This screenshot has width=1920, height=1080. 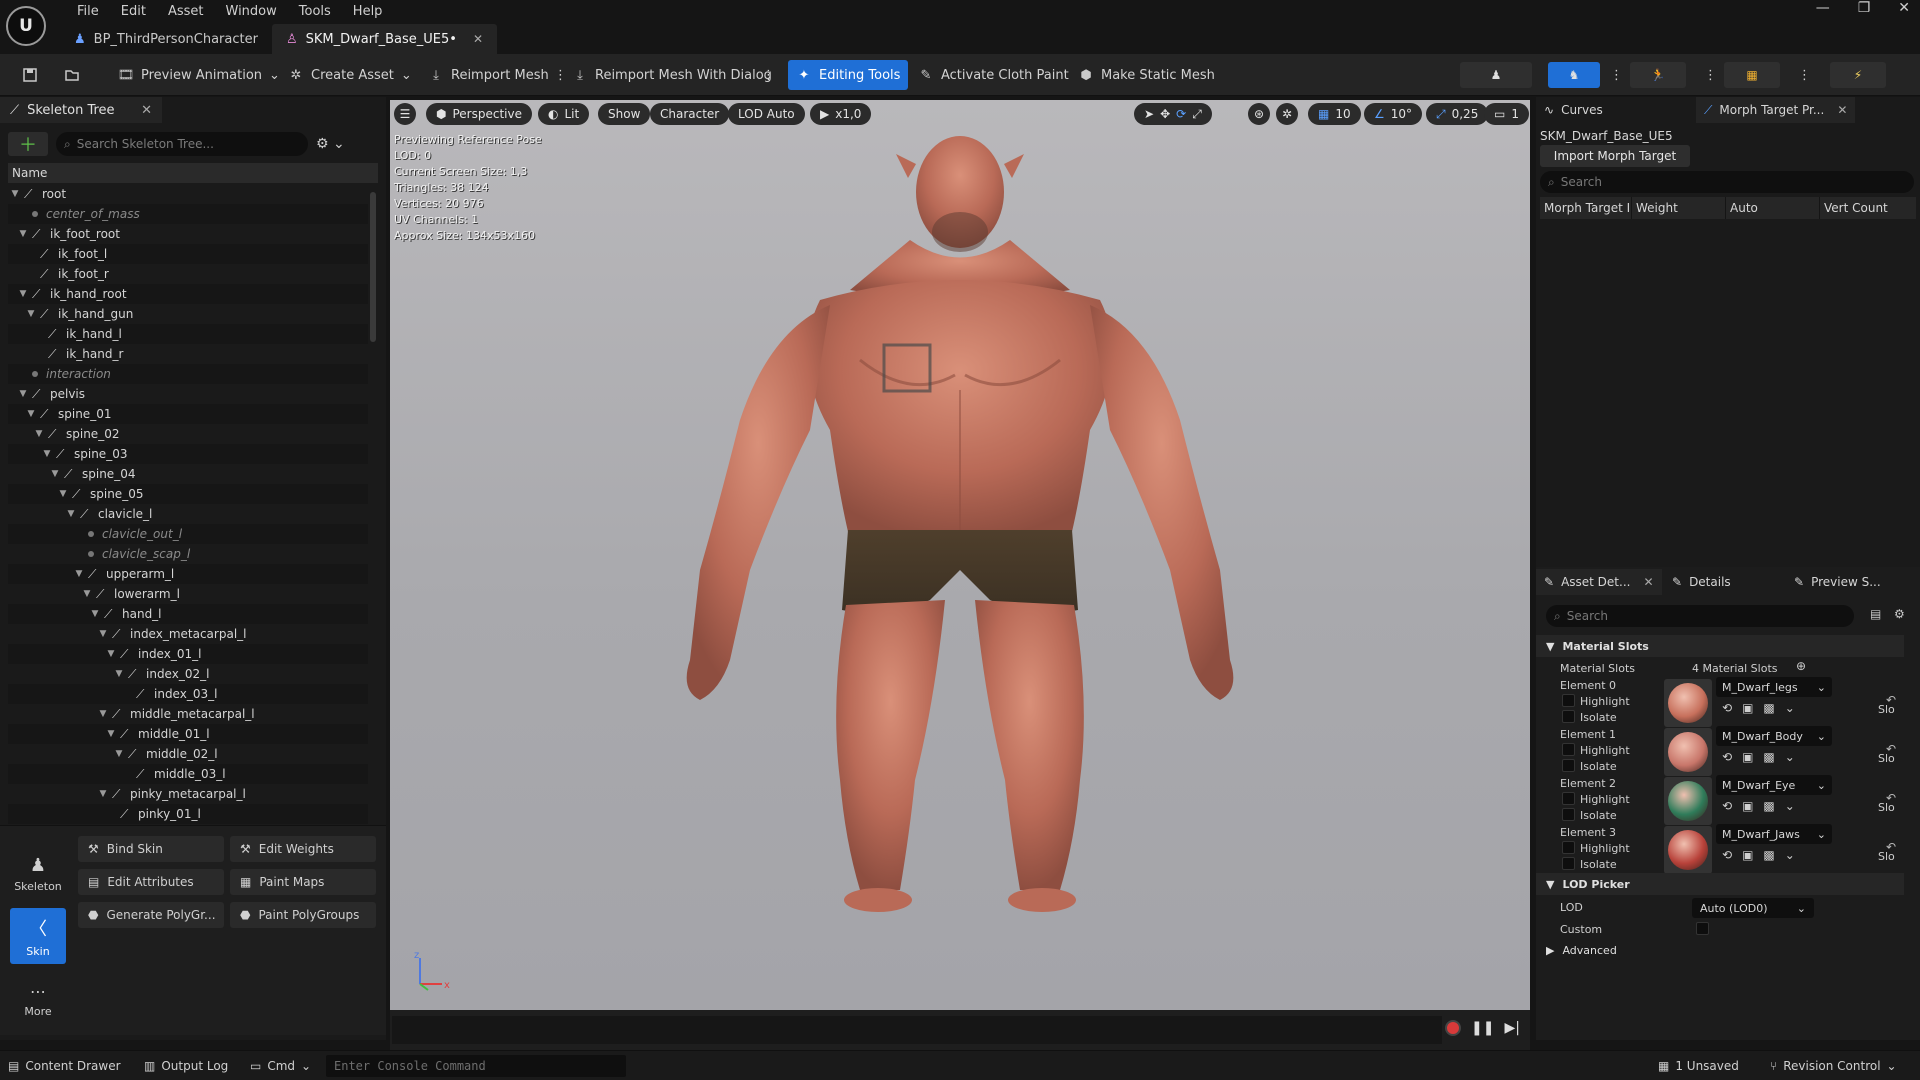 I want to click on tree-row: ▼ ⟋ ik_foot_root, so click(x=188, y=234).